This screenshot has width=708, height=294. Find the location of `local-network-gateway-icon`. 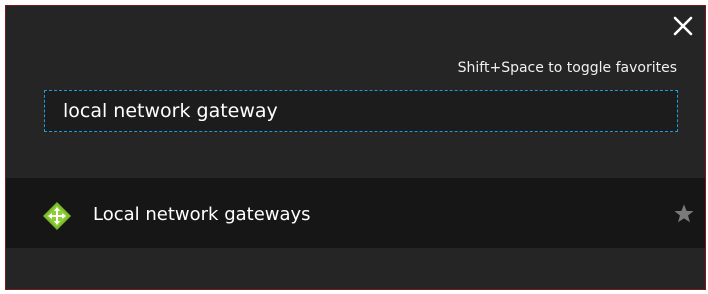

local-network-gateway-icon is located at coordinates (57, 216).